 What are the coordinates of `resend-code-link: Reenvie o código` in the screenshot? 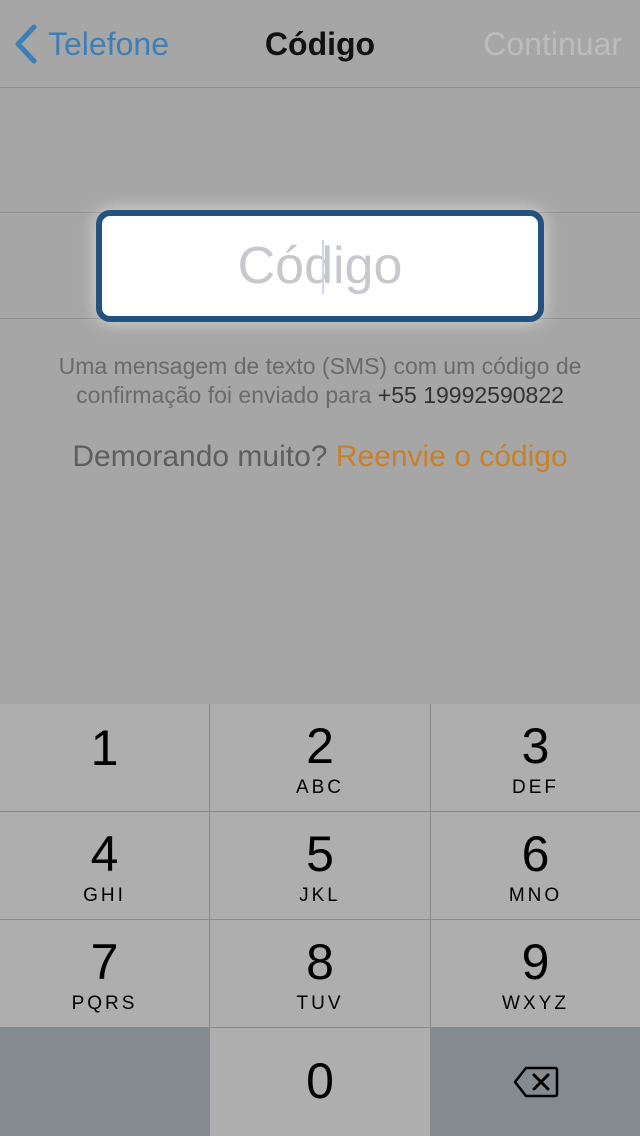 It's located at (452, 456).